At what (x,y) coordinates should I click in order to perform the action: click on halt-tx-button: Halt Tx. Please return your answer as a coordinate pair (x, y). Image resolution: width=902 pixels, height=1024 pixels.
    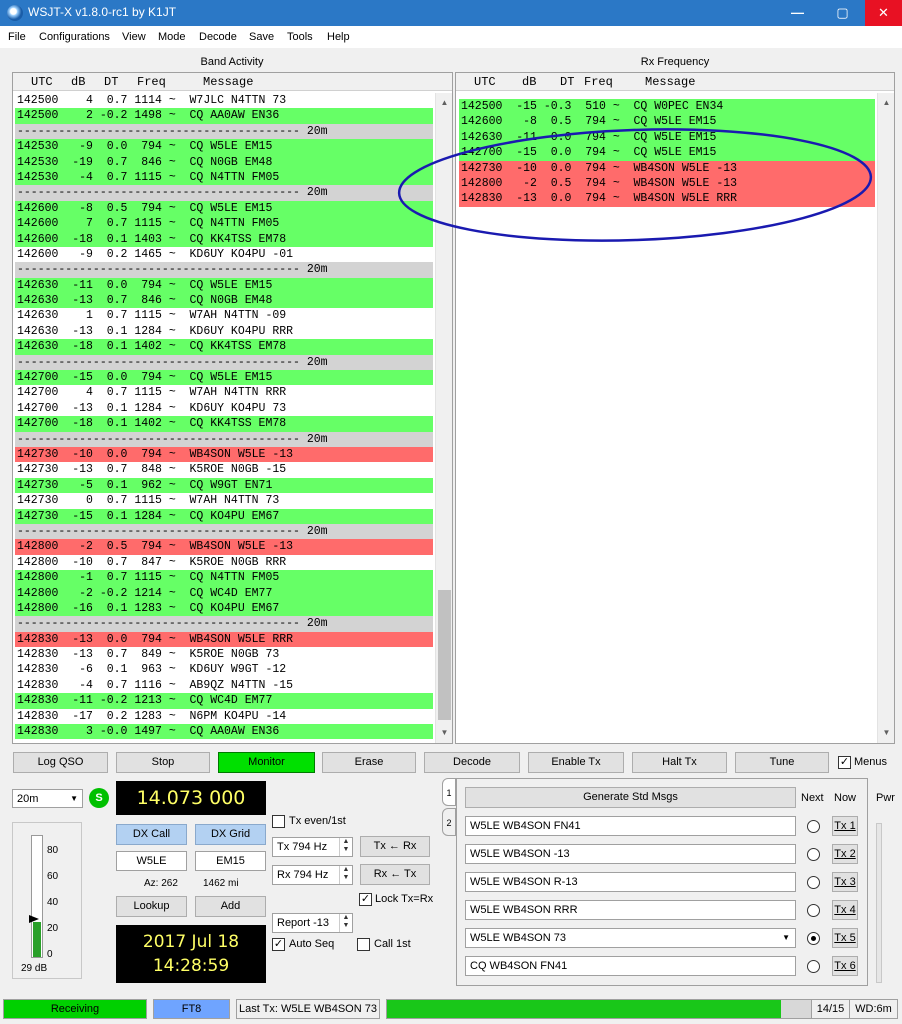
    Looking at the image, I should click on (679, 762).